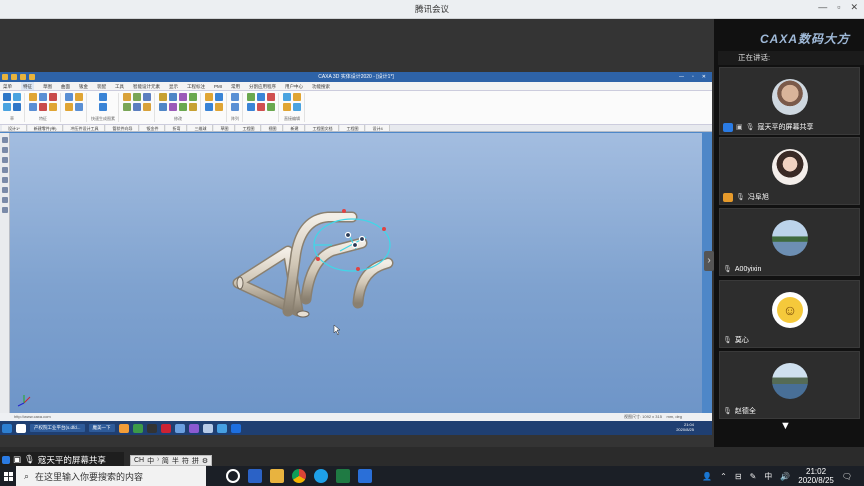 The height and width of the screenshot is (486, 864). Describe the element at coordinates (83, 86) in the screenshot. I see `cad-menu-item: 钣金` at that location.